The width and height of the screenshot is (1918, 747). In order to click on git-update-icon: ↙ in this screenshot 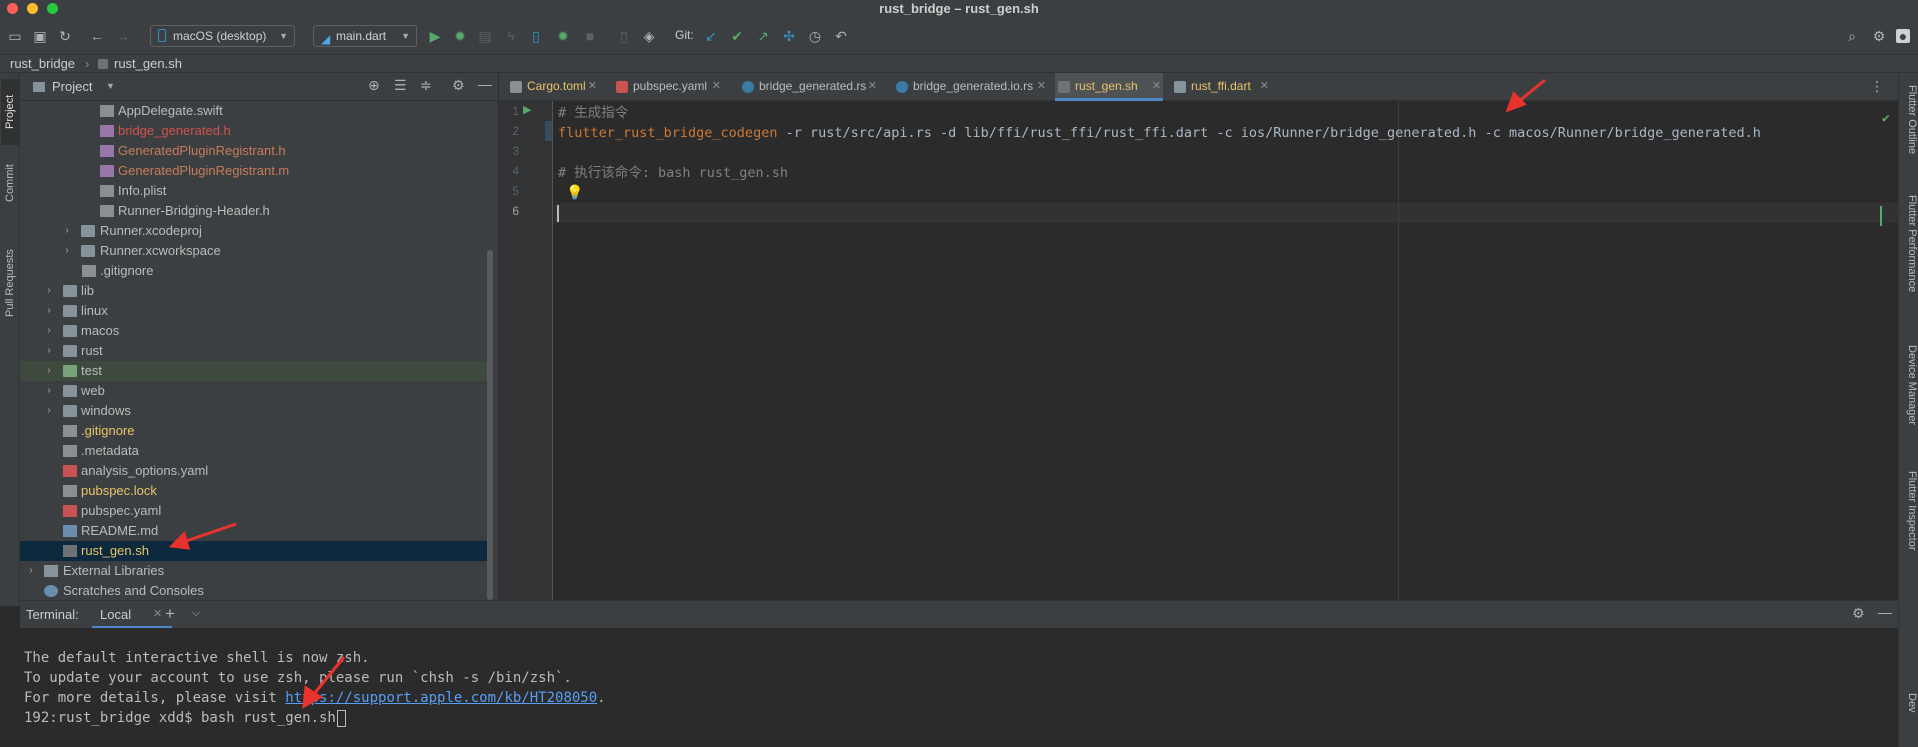, I will do `click(711, 36)`.